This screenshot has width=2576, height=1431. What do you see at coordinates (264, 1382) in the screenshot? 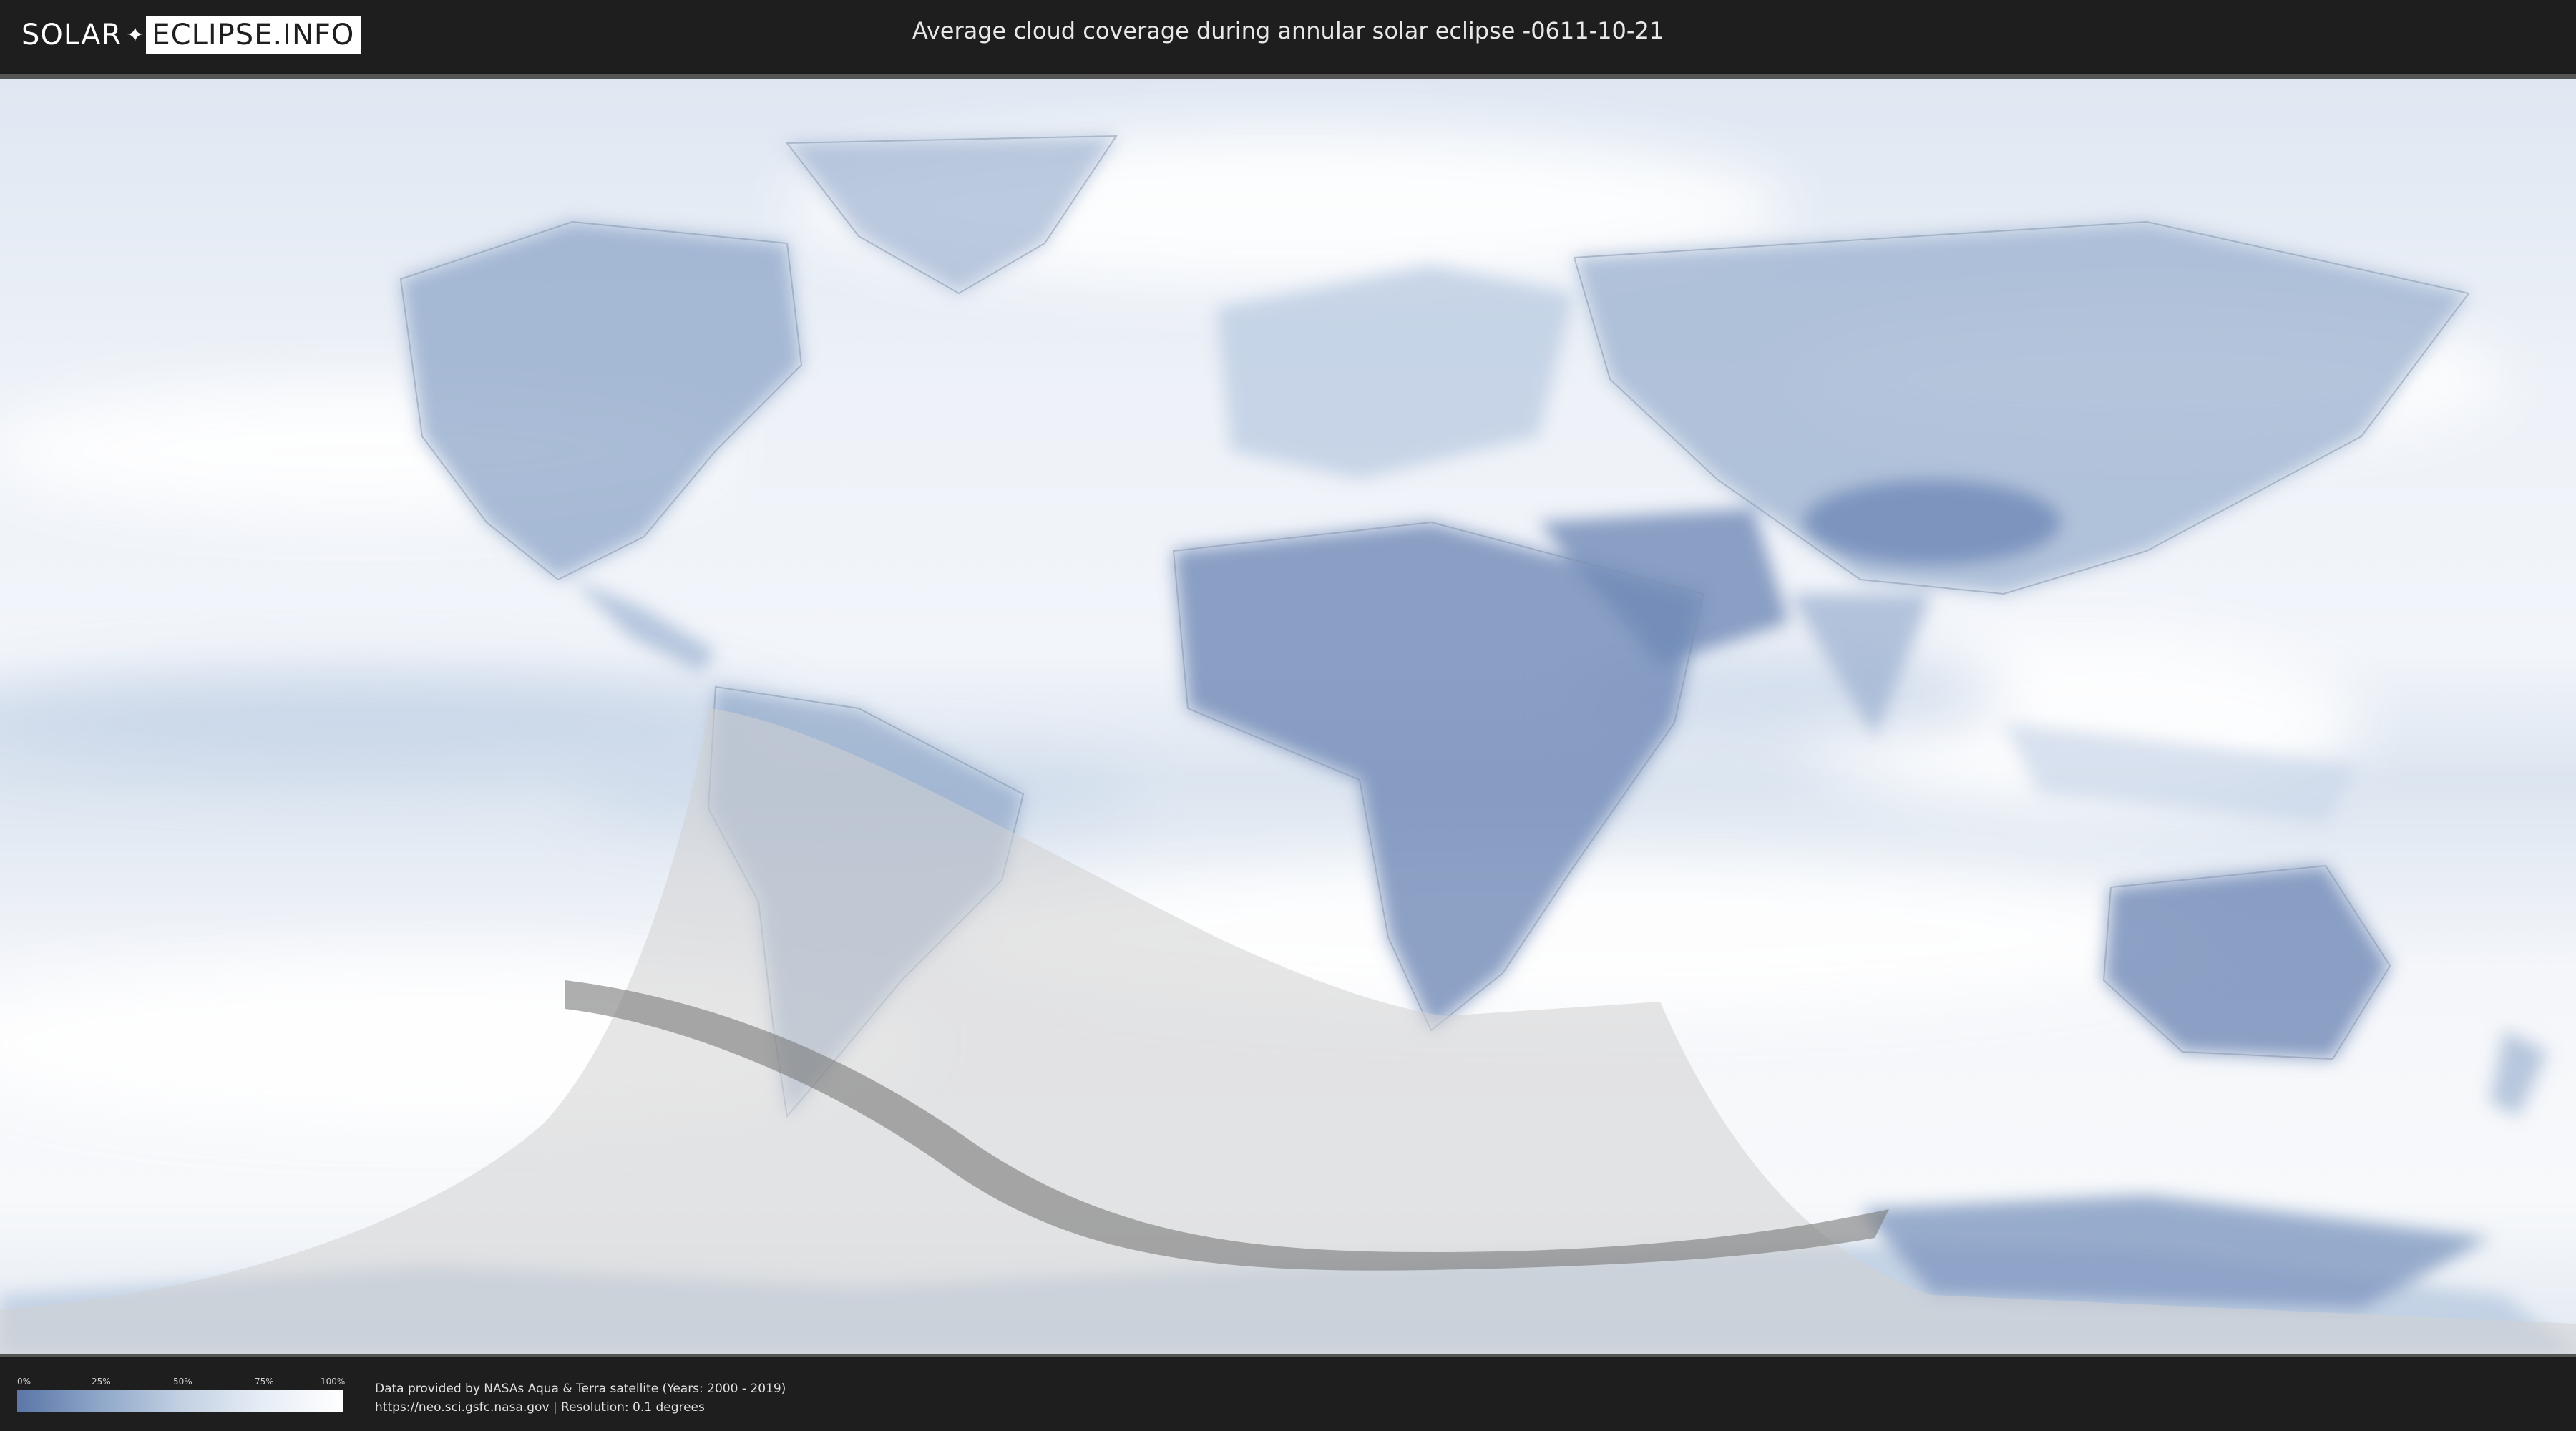
I see `legend-tick-75: 75%` at bounding box center [264, 1382].